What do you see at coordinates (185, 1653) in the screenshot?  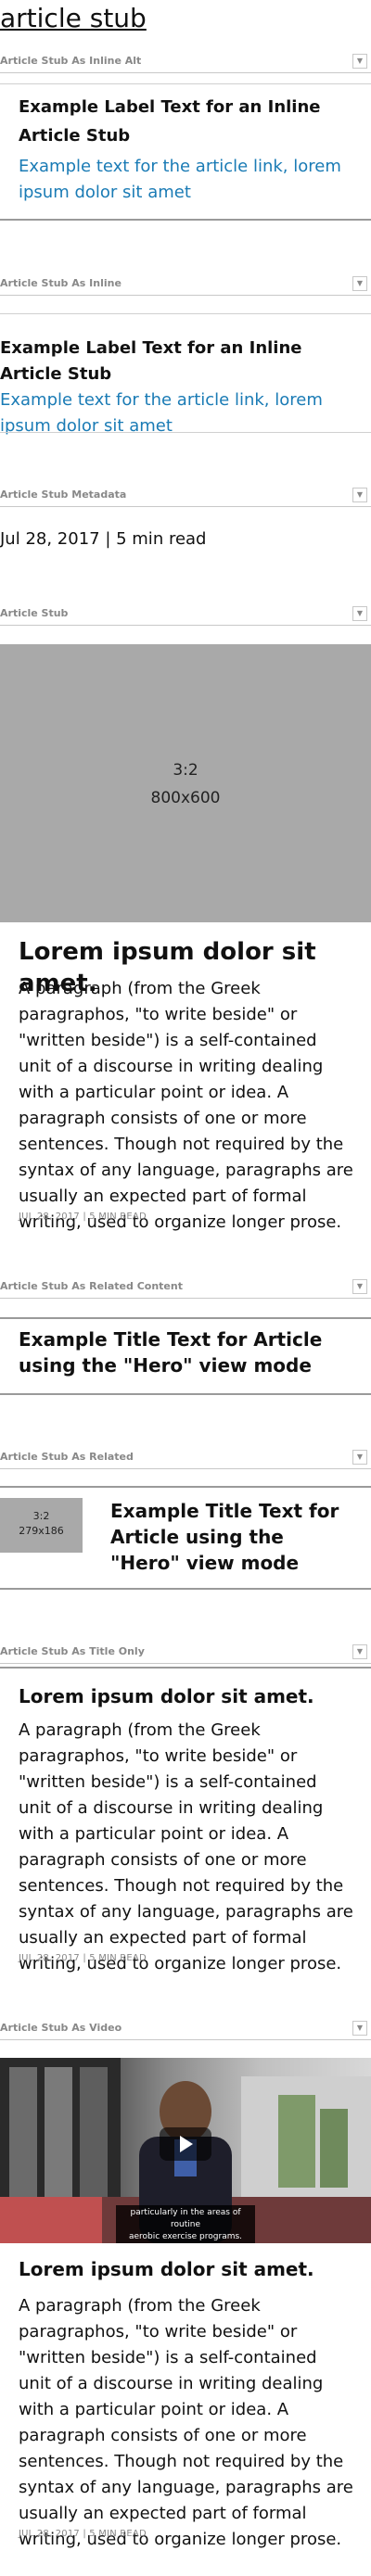 I see `section-header-title-only: Article Stub As Title Only ▼` at bounding box center [185, 1653].